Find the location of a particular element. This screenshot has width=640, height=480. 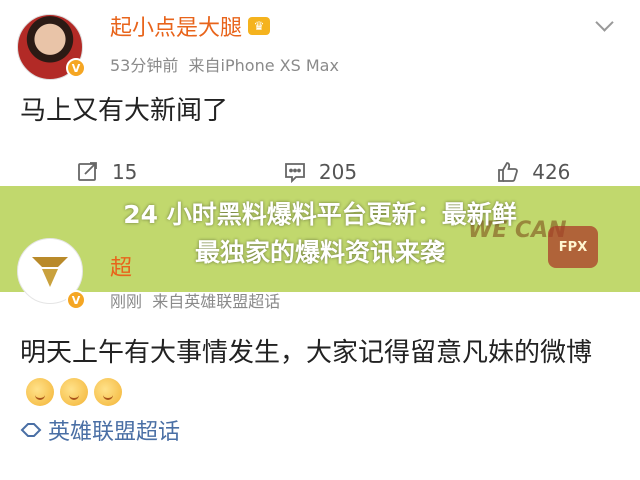

repost-count: 15 is located at coordinates (124, 172).